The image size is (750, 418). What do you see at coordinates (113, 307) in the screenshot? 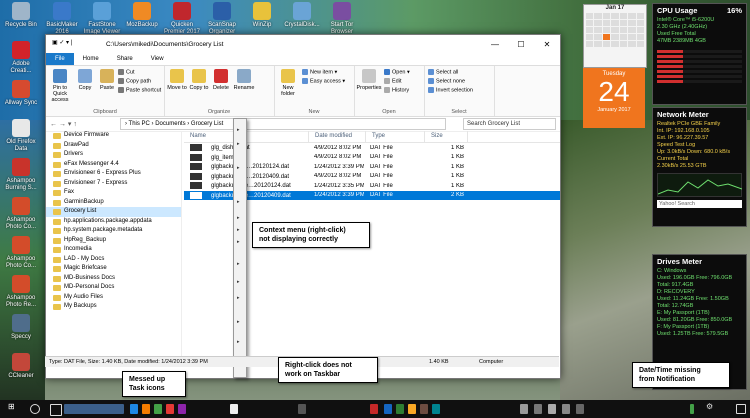
I see `nav-folder-item: My Backups` at bounding box center [113, 307].